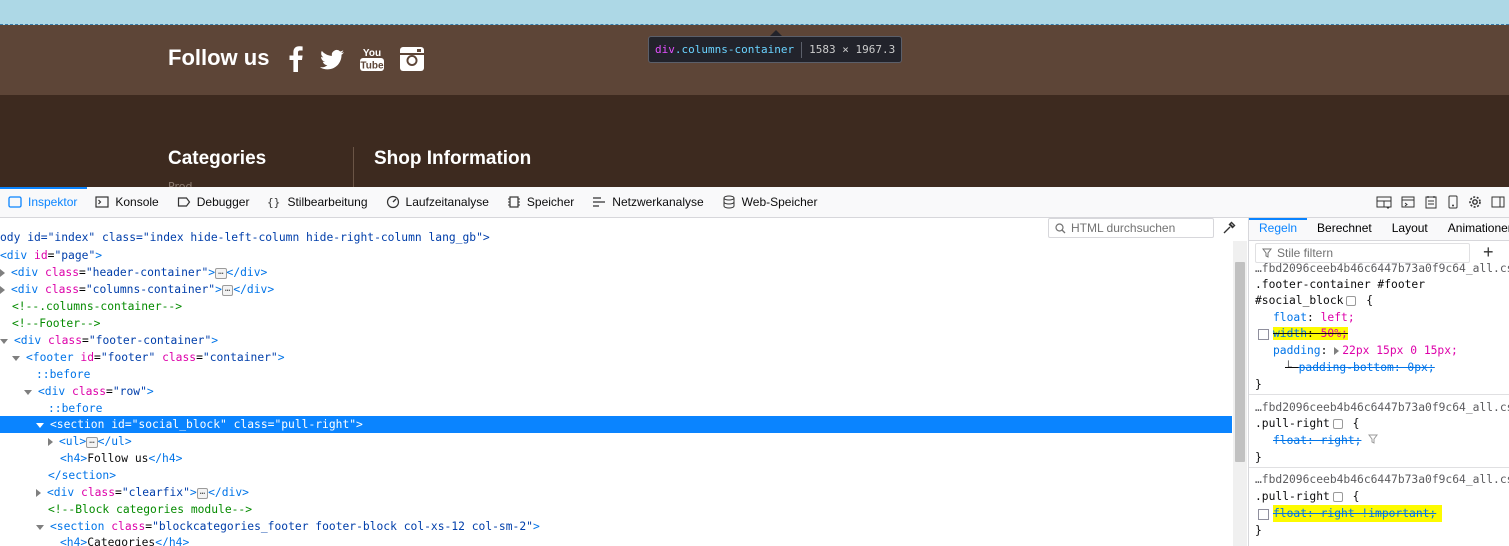 The image size is (1509, 546). I want to click on instagram-icon, so click(412, 59).